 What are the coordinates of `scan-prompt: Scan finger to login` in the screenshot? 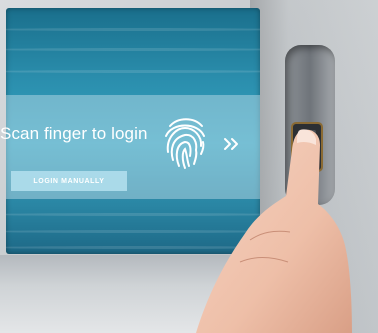 It's located at (74, 133).